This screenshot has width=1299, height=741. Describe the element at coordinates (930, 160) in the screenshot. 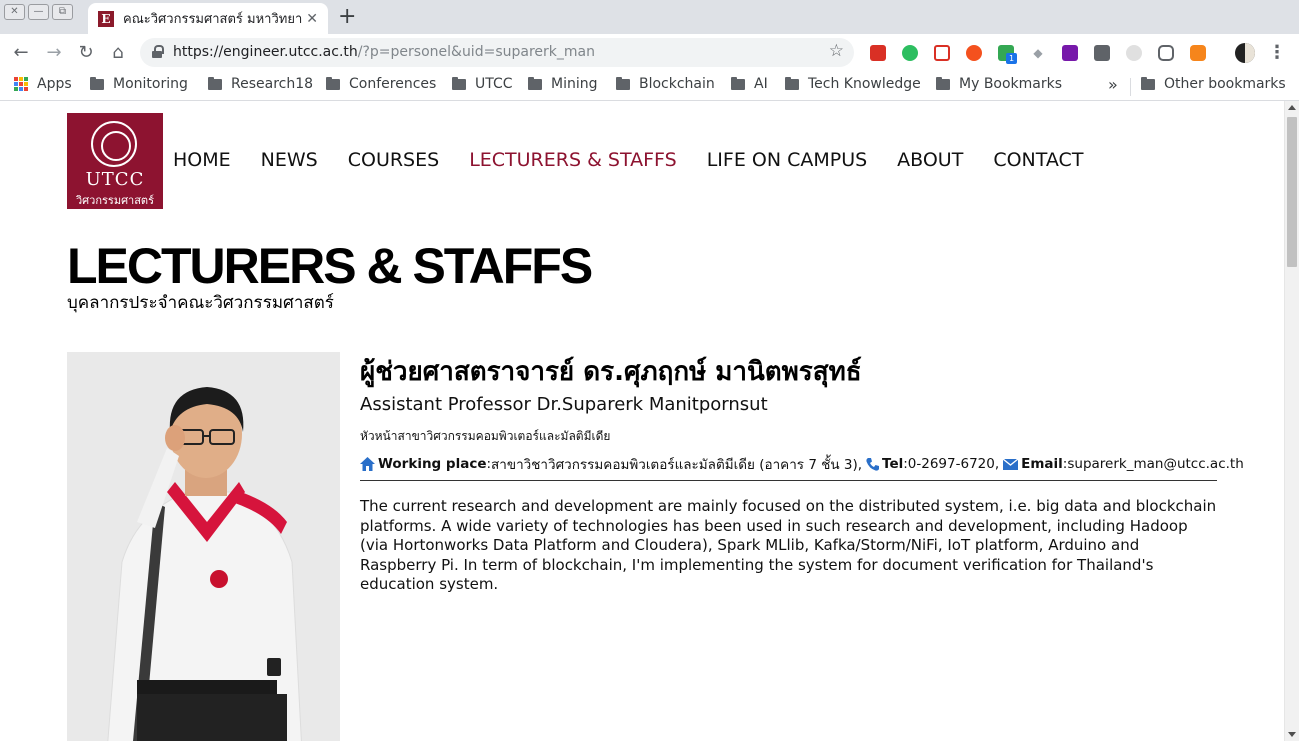

I see `nav-about: ABOUT` at that location.